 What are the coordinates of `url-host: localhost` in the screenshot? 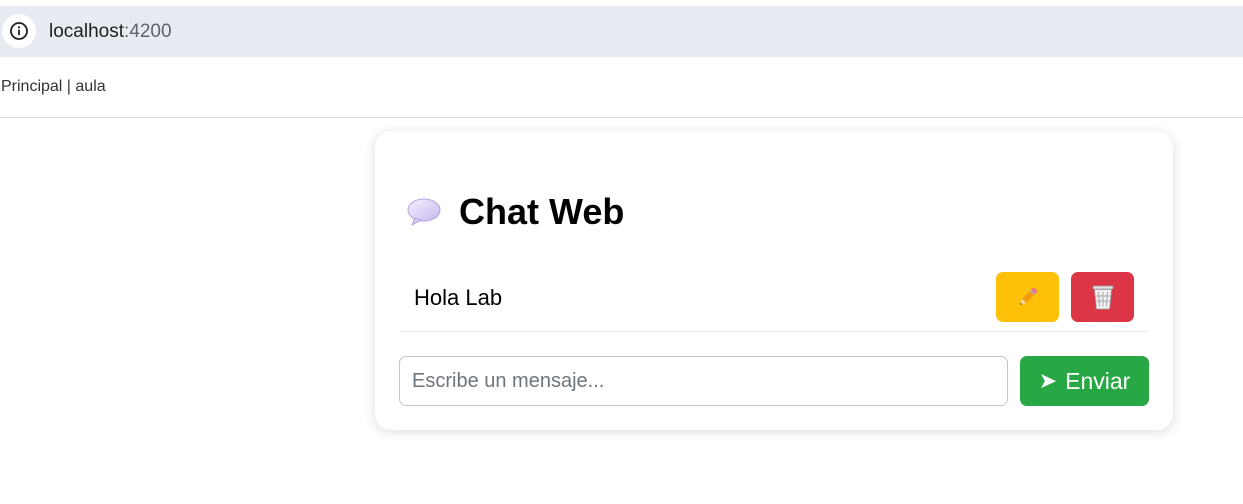 It's located at (86, 31).